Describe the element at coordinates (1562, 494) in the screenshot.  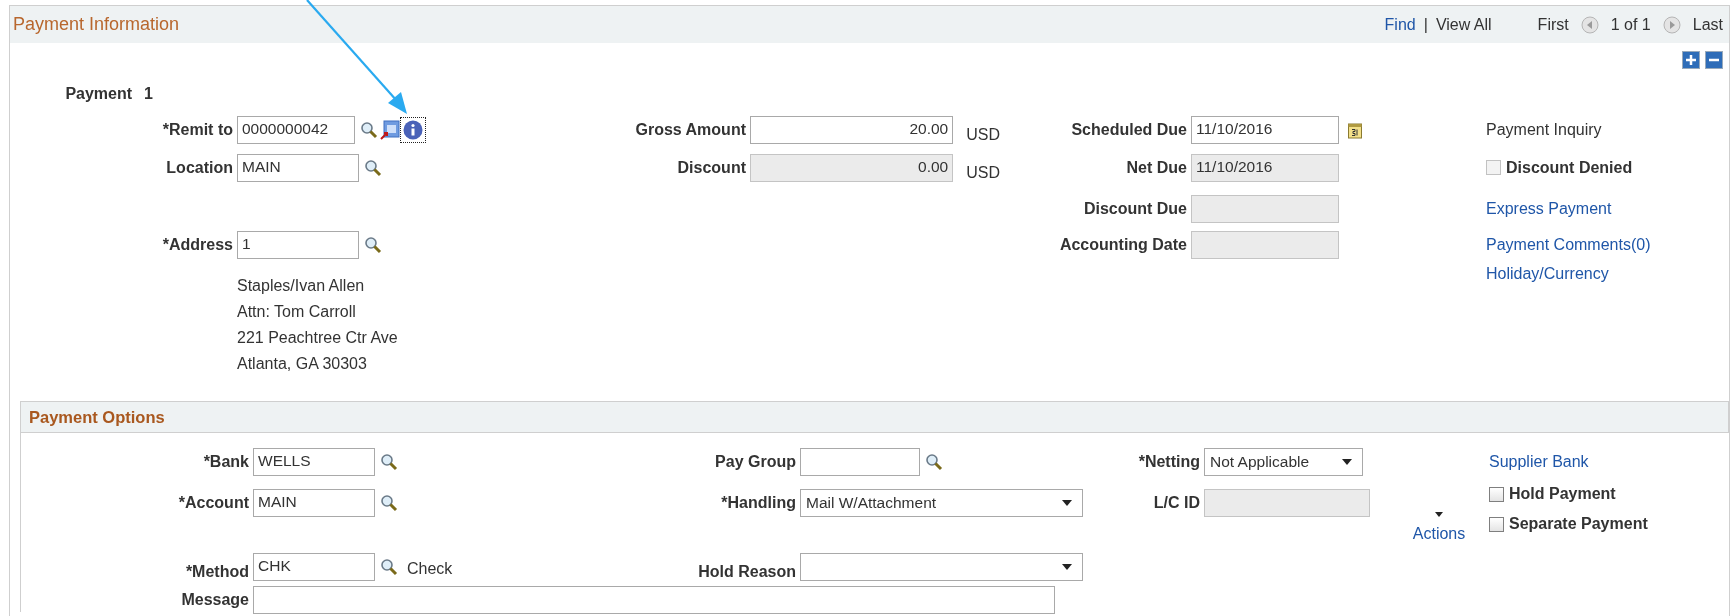
I see `checkbox-label: Hold Payment` at that location.